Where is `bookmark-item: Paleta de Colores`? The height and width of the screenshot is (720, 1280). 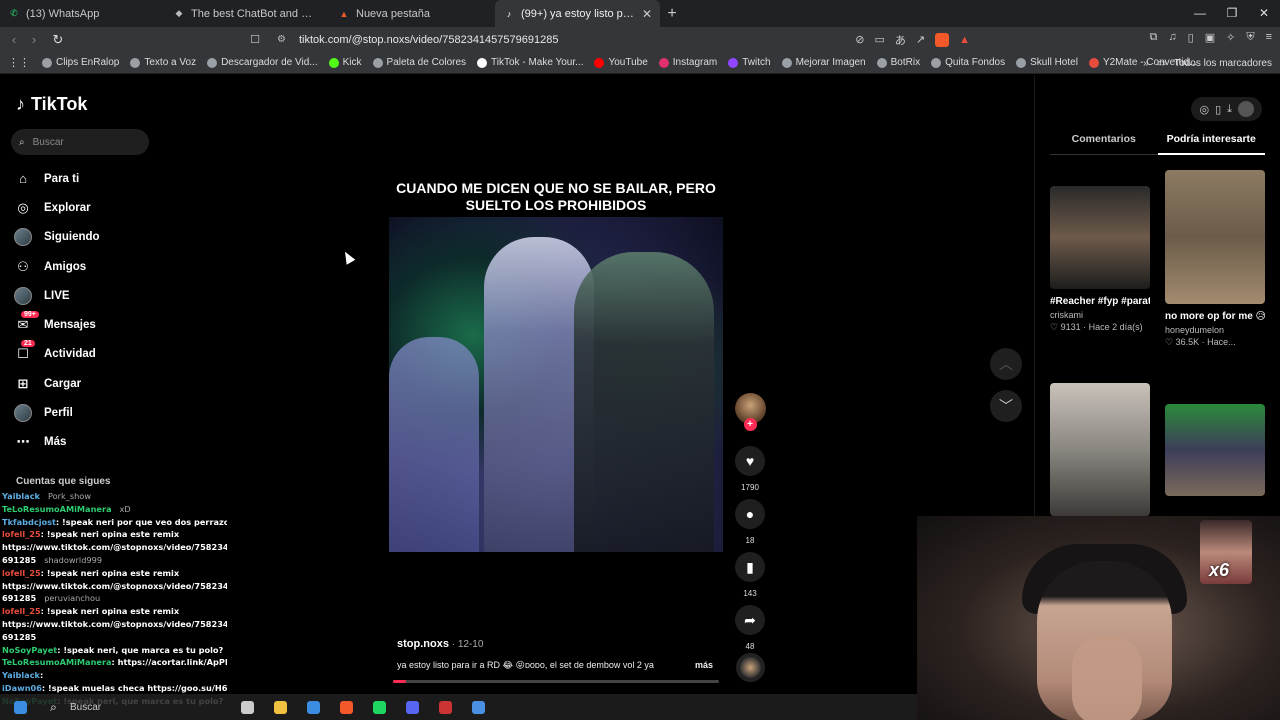 bookmark-item: Paleta de Colores is located at coordinates (419, 62).